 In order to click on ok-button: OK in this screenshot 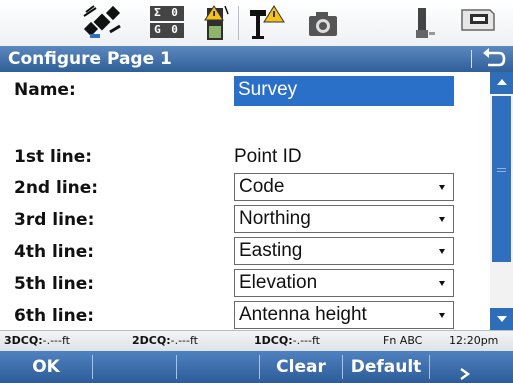, I will do `click(46, 367)`.